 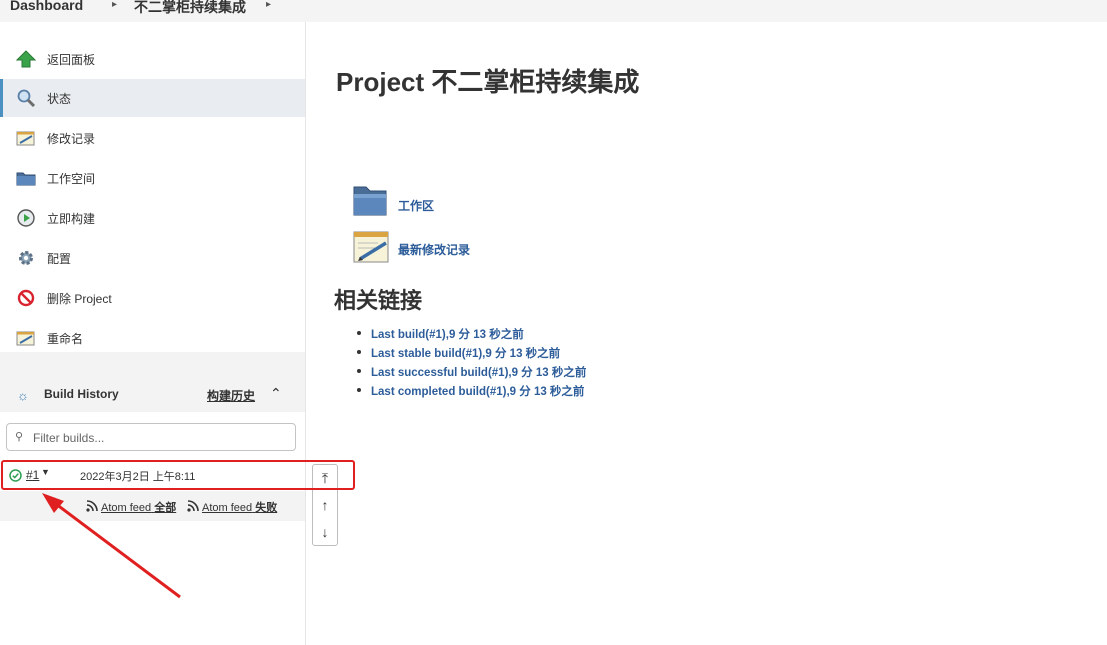 I want to click on task-label: 配置, so click(x=59, y=259).